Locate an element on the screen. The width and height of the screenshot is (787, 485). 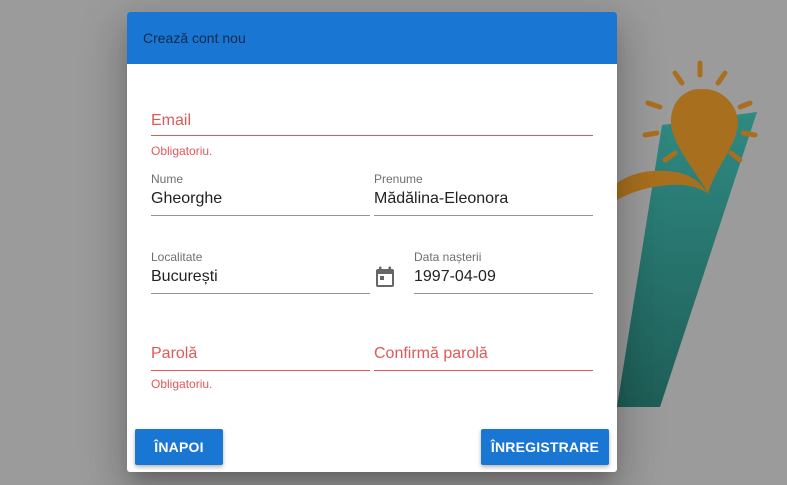
confirma-parola-field: Confirmă parolă is located at coordinates (483, 358).